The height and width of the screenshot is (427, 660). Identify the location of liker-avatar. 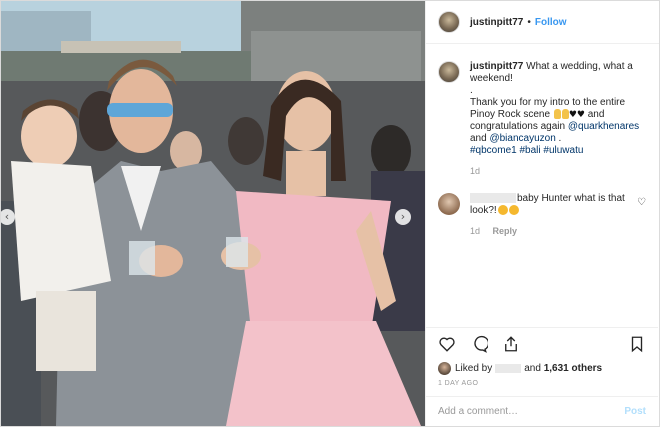
(444, 368).